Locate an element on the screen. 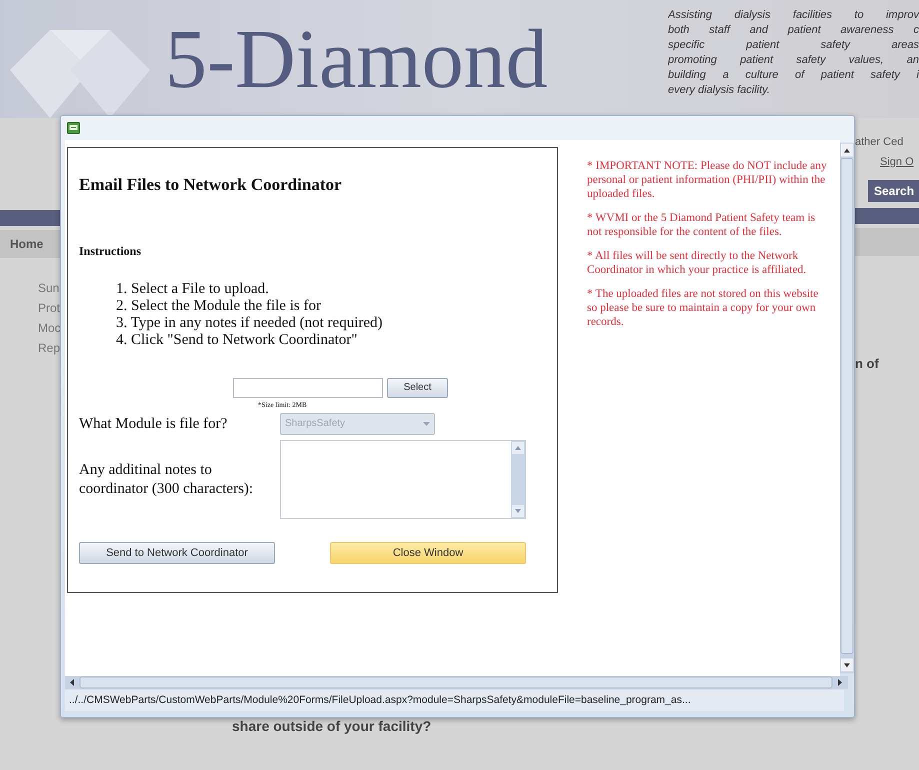  select-button: Select is located at coordinates (417, 388).